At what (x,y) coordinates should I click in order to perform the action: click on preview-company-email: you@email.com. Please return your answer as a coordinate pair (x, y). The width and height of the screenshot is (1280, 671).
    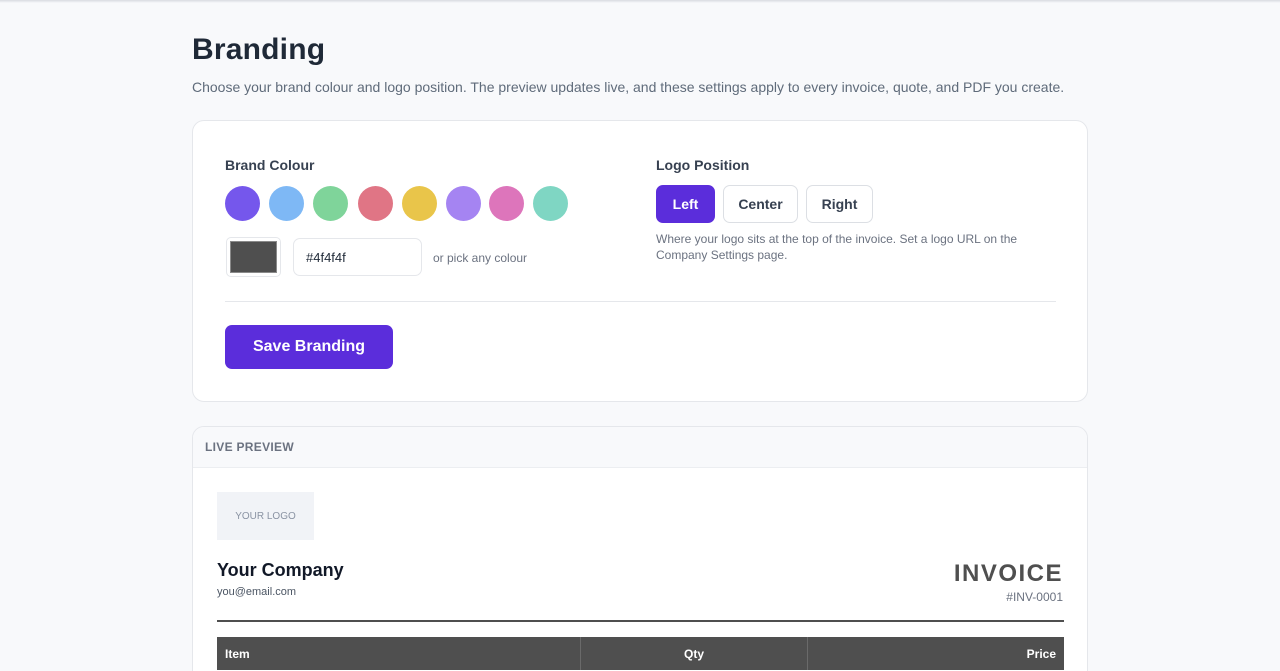
    Looking at the image, I should click on (257, 592).